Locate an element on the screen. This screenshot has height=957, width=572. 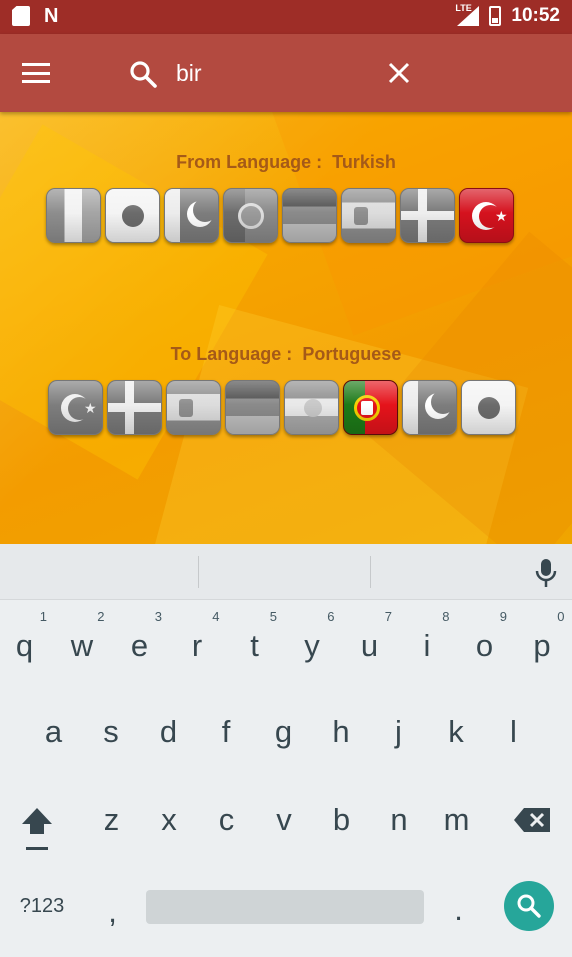
key-label: d is located at coordinates (168, 731).